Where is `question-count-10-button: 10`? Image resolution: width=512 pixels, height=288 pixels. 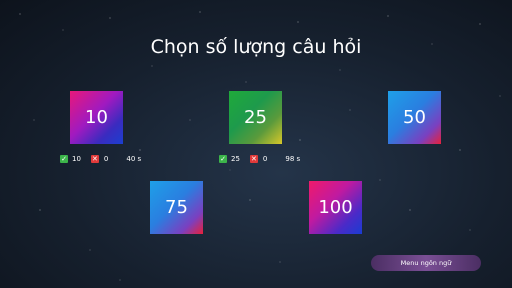 question-count-10-button: 10 is located at coordinates (96, 117).